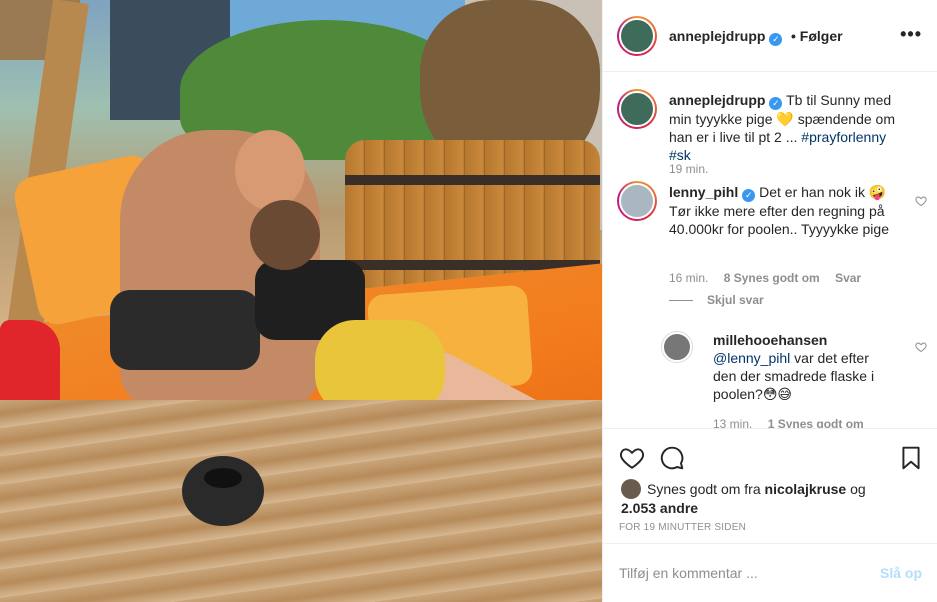 The width and height of the screenshot is (937, 602). I want to click on reply-likes: 1 Synes godt om, so click(816, 422).